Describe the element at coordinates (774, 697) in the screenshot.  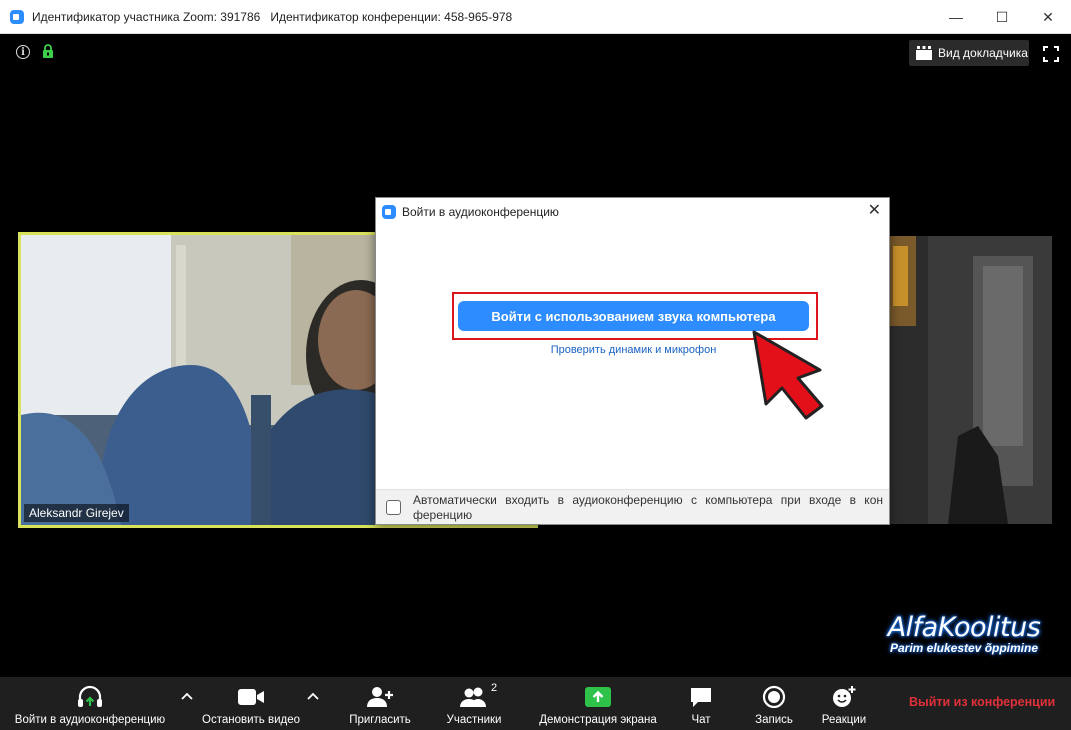
I see `record-icon` at that location.